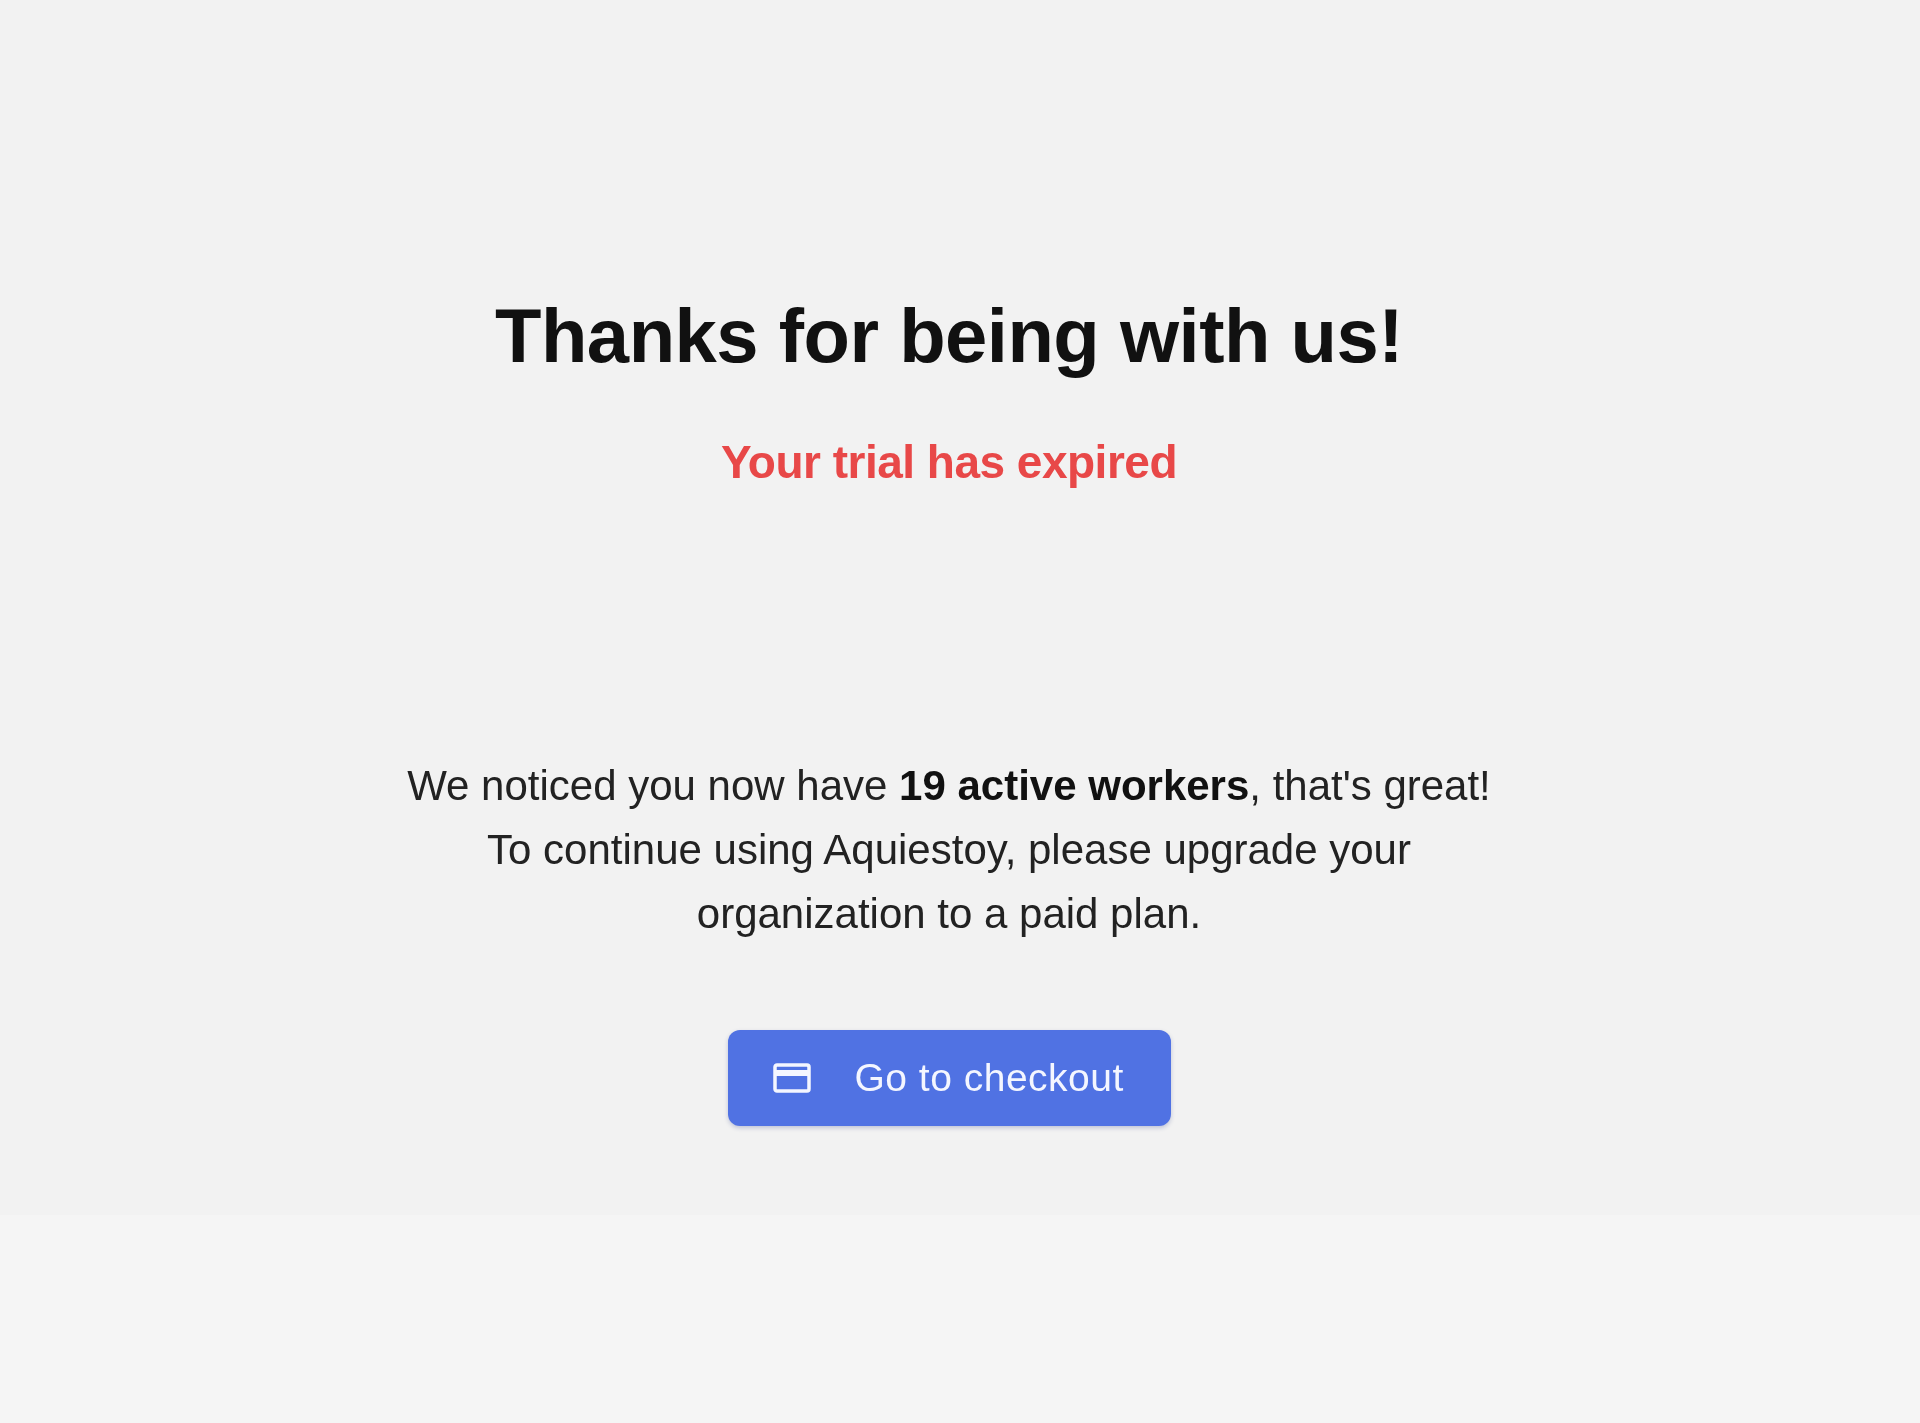  I want to click on credit-card-icon, so click(791, 1078).